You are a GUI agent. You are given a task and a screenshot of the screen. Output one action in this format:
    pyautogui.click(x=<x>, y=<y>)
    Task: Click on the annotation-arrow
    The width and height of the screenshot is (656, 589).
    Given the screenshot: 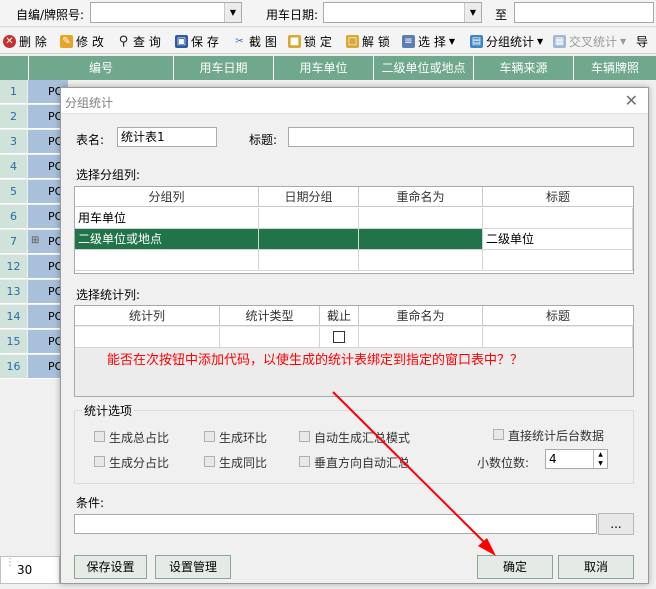 What is the action you would take?
    pyautogui.click(x=414, y=473)
    